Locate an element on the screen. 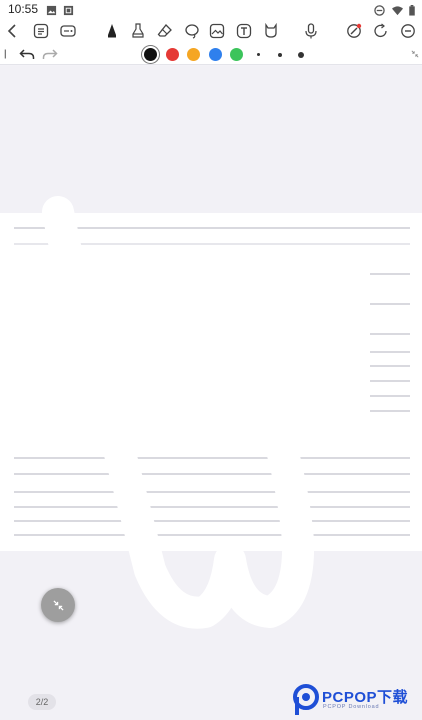 The image size is (422, 720). watermark-logo: PCPOP下载 PCPOP Download is located at coordinates (356, 699).